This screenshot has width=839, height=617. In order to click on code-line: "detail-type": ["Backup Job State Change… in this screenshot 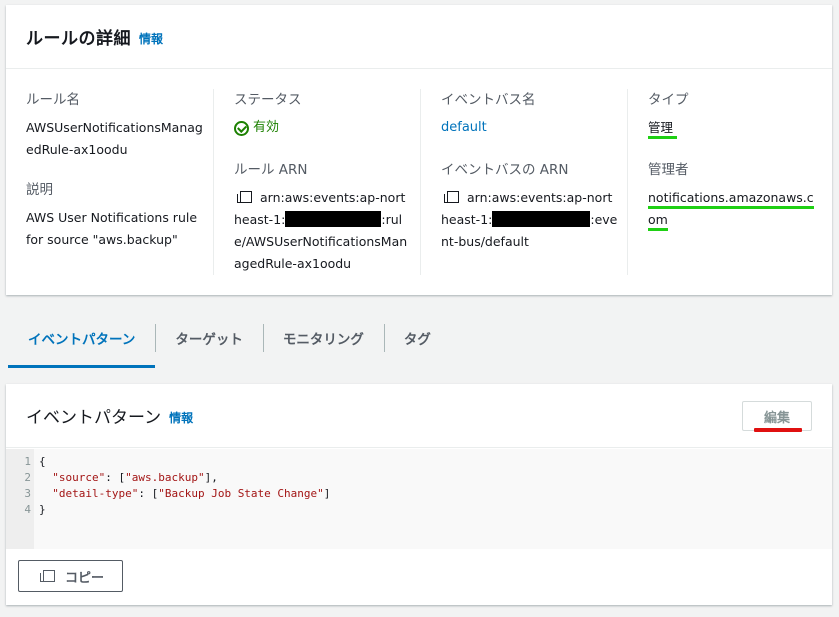, I will do `click(191, 493)`.